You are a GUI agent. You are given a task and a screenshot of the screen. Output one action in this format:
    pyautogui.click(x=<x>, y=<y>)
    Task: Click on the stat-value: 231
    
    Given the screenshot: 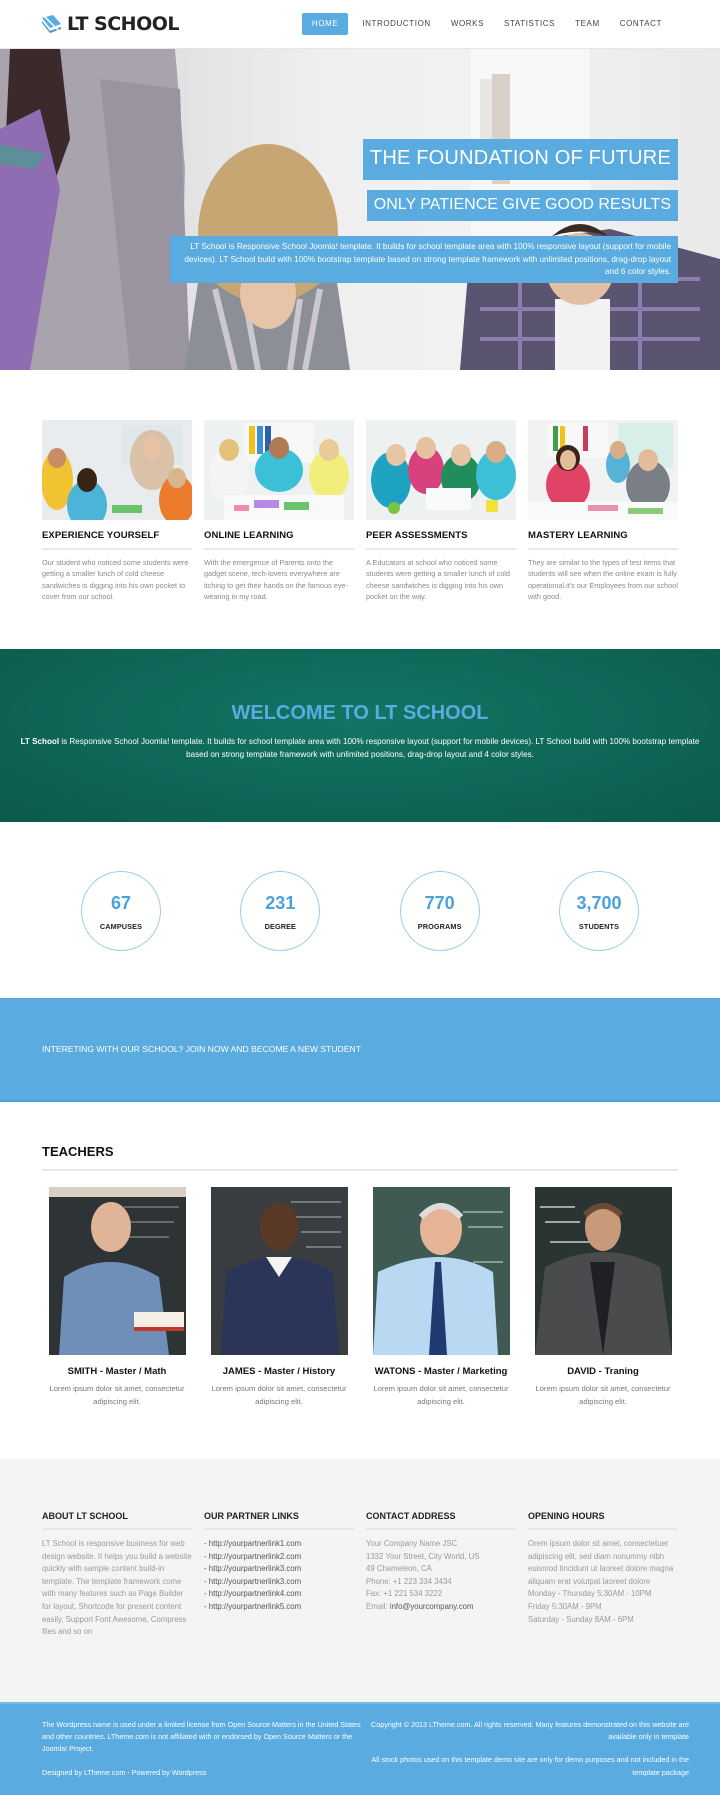 What is the action you would take?
    pyautogui.click(x=280, y=903)
    